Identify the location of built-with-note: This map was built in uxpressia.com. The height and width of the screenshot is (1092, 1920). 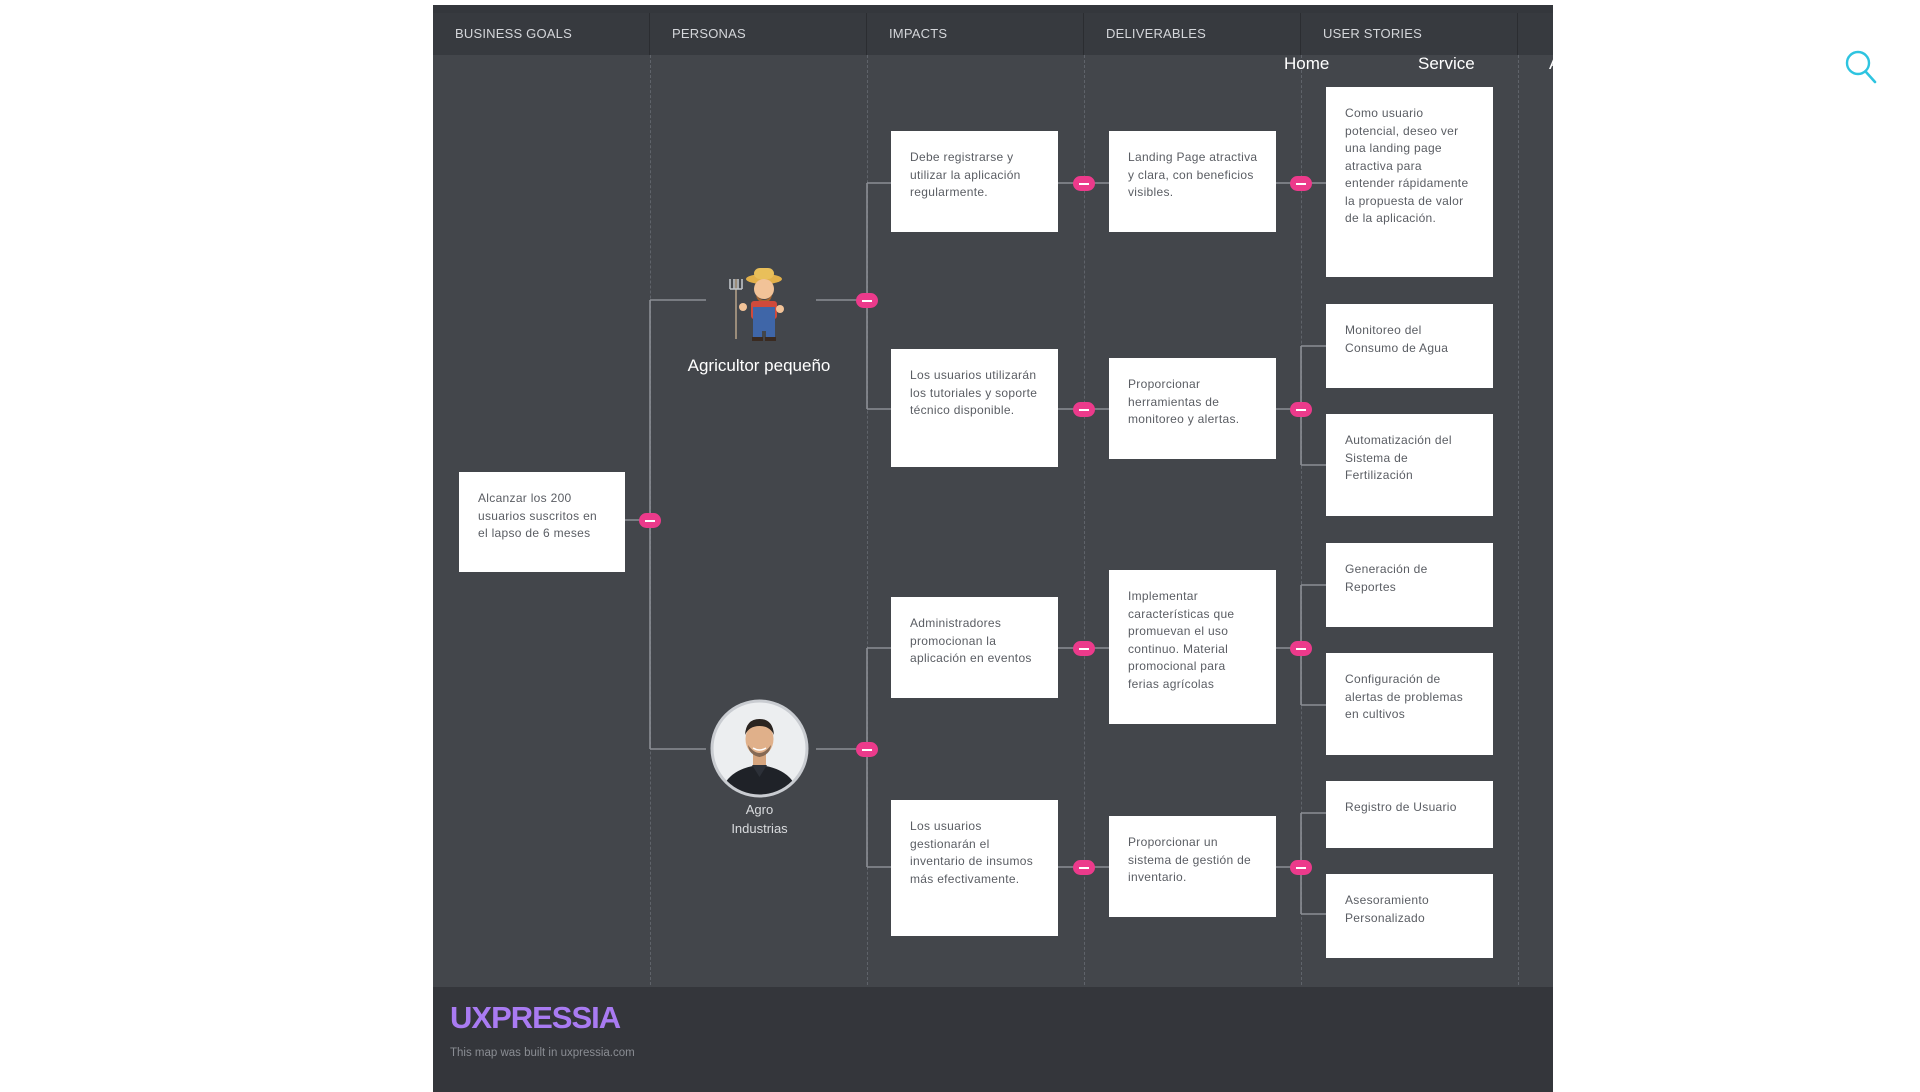
(542, 1053).